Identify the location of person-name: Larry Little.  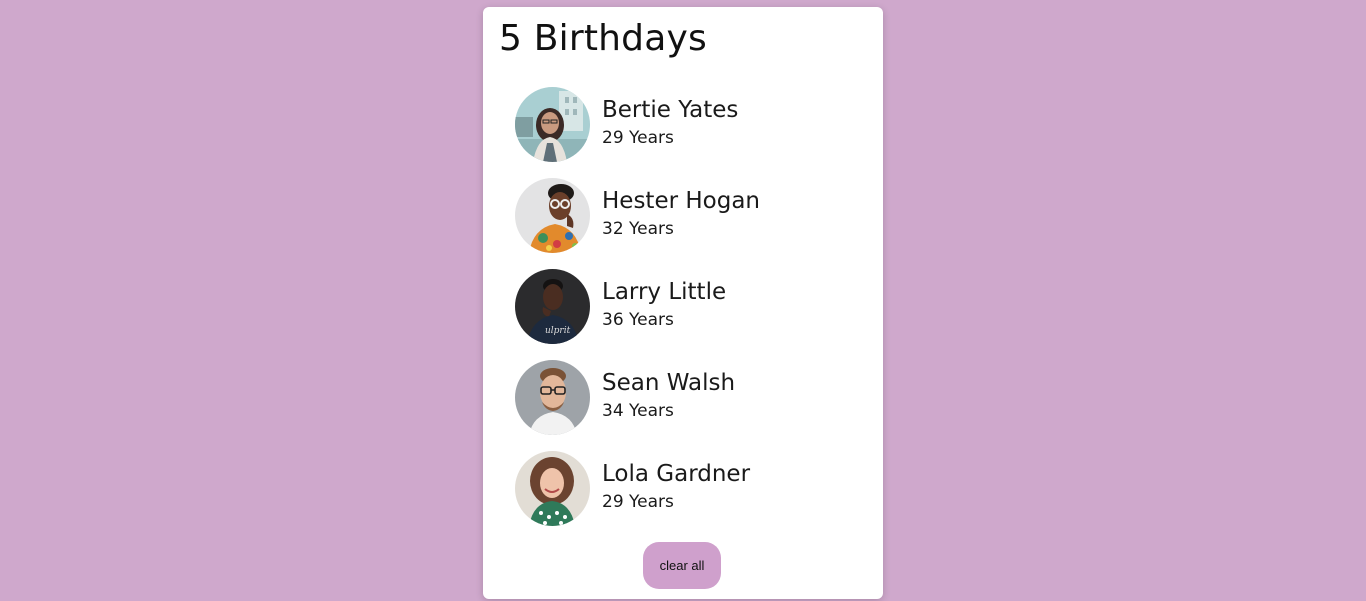
(664, 292).